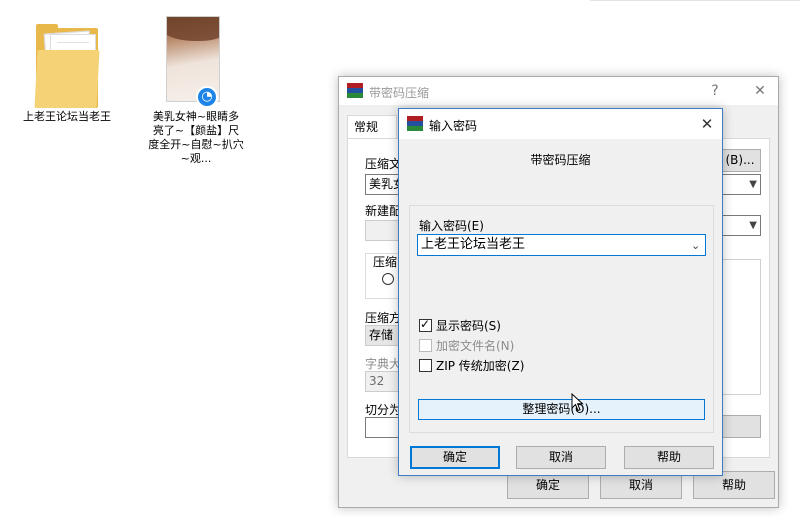 The height and width of the screenshot is (516, 800). Describe the element at coordinates (739, 327) in the screenshot. I see `options-list` at that location.